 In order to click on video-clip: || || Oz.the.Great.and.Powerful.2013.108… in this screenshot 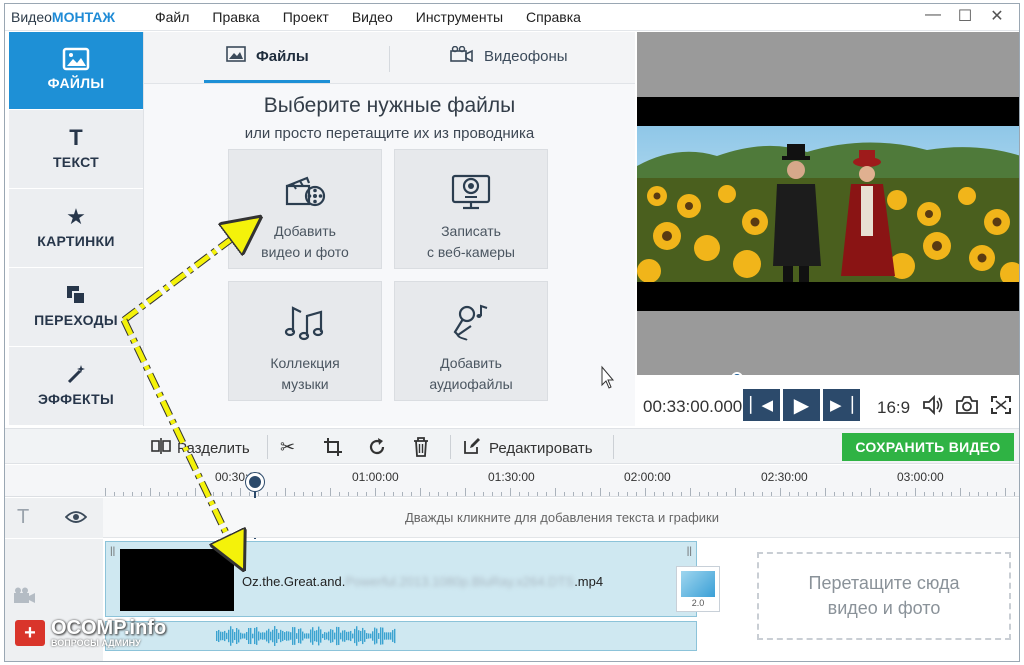, I will do `click(401, 579)`.